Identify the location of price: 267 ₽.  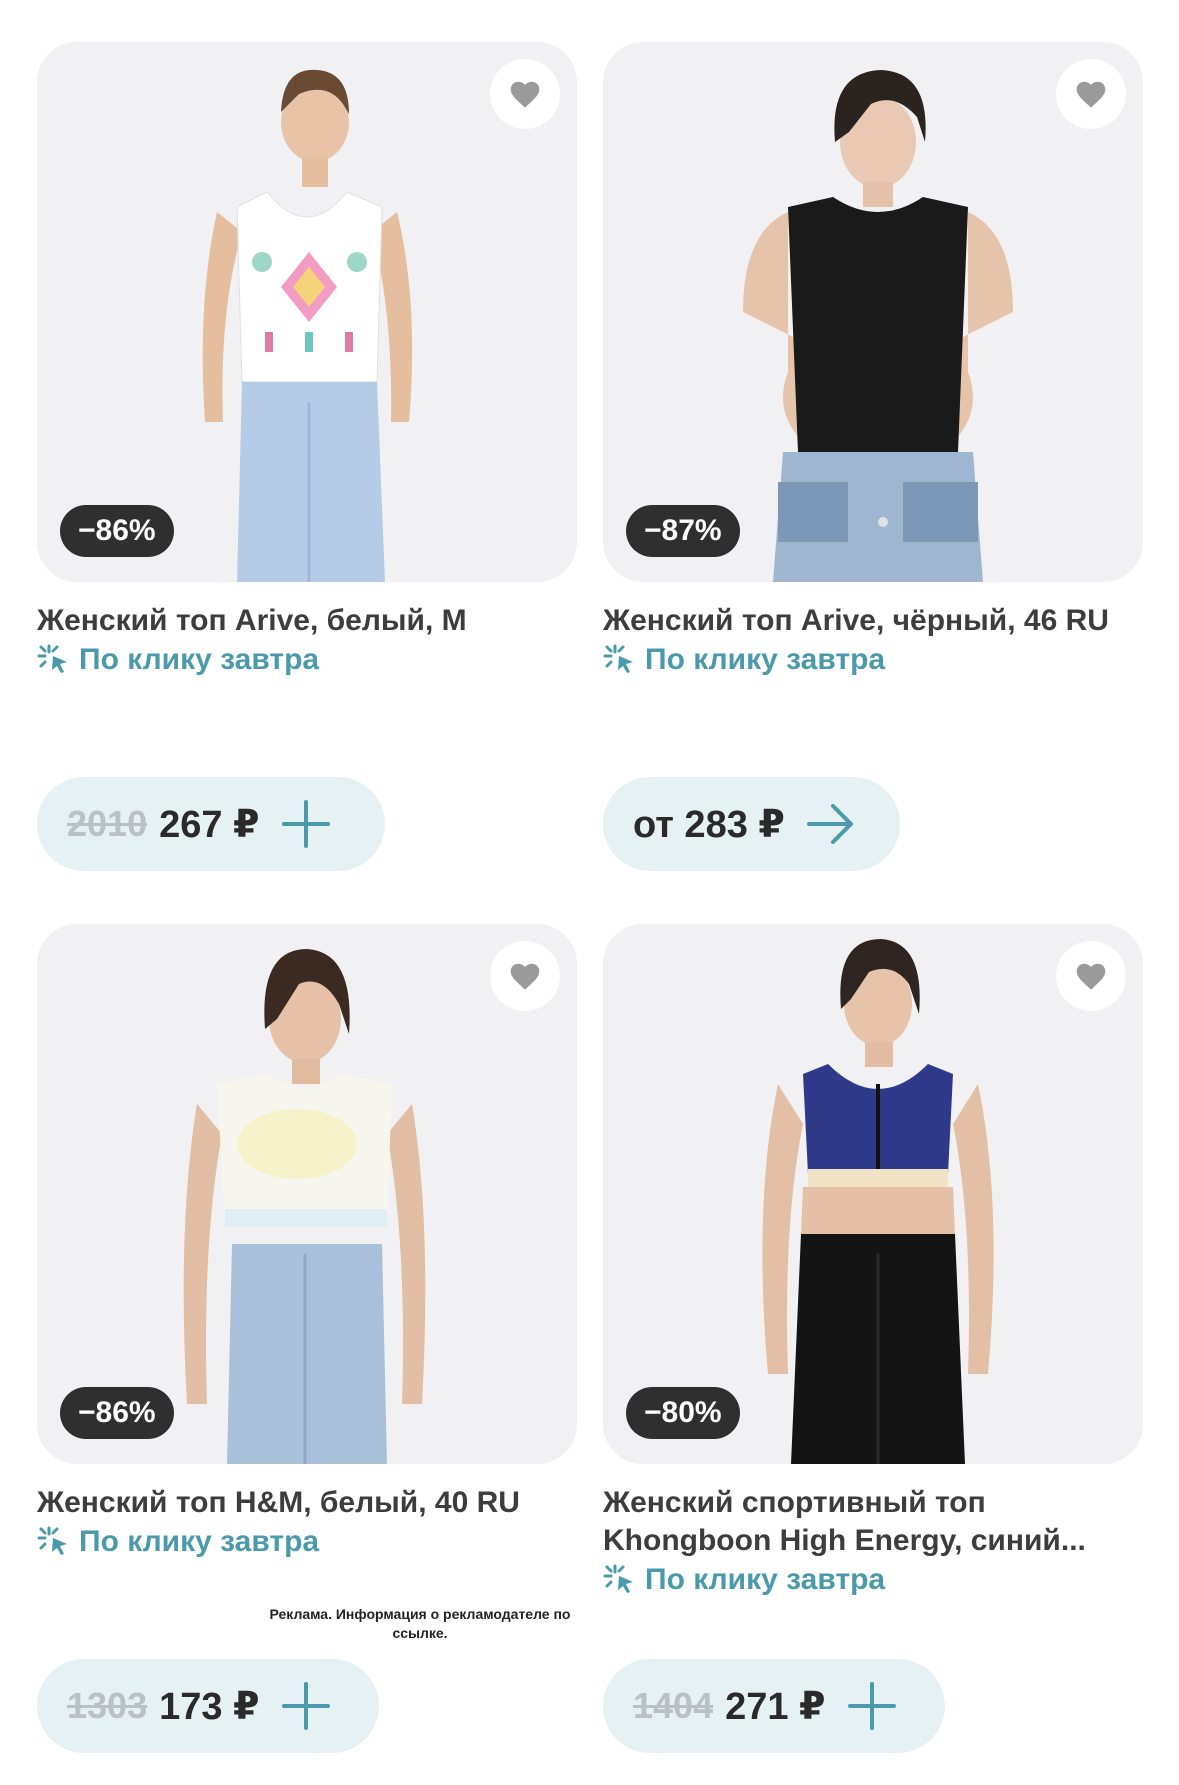
(209, 824).